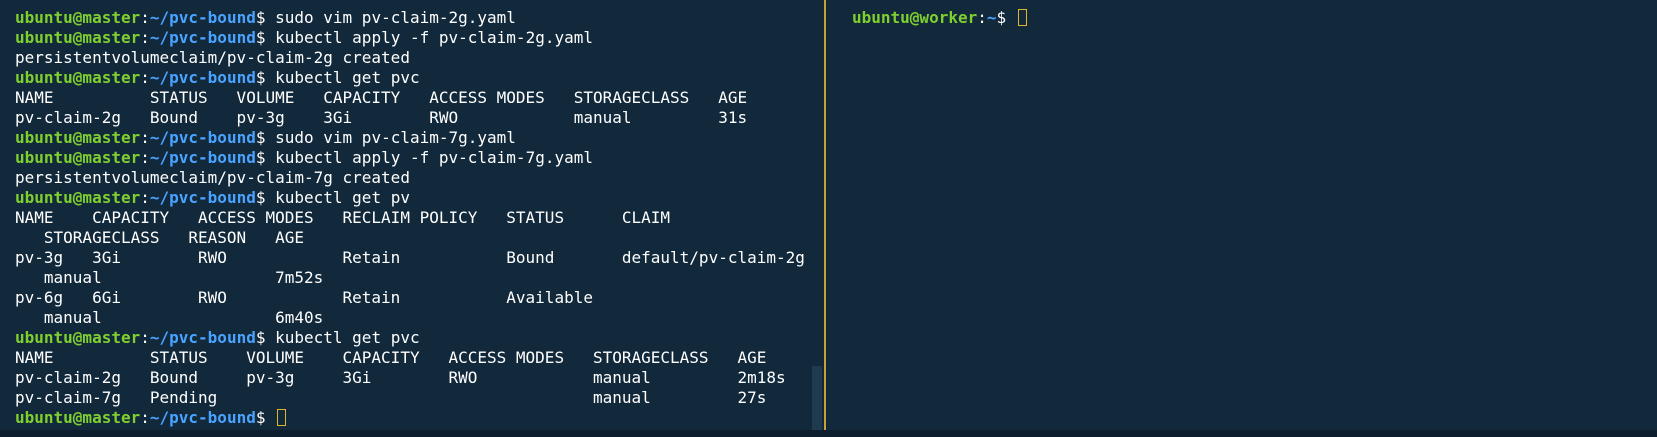  Describe the element at coordinates (434, 157) in the screenshot. I see `command-text: kubectl apply -f pv-claim-7g.yaml` at that location.